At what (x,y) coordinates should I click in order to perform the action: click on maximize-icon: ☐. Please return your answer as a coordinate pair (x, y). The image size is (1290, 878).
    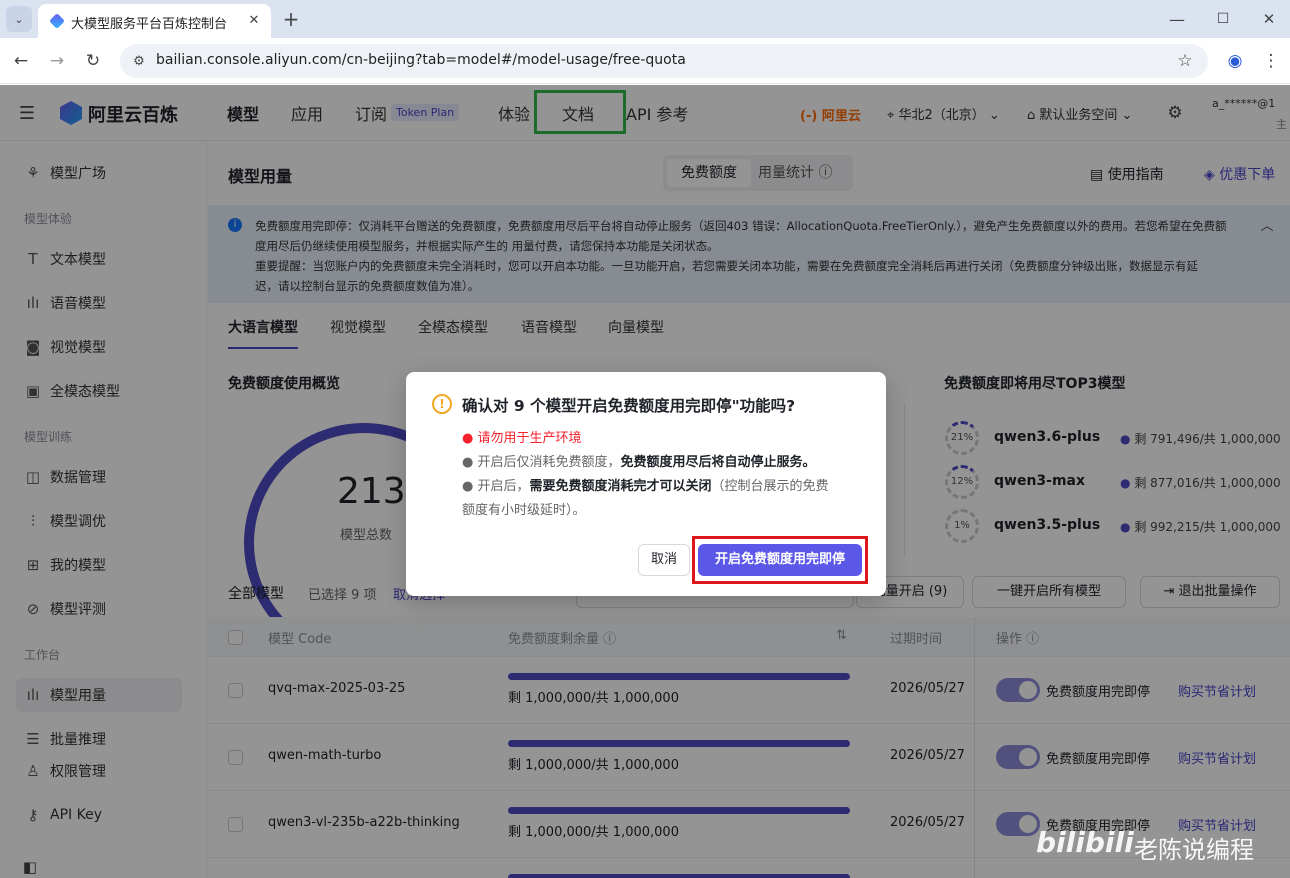
    Looking at the image, I should click on (1223, 19).